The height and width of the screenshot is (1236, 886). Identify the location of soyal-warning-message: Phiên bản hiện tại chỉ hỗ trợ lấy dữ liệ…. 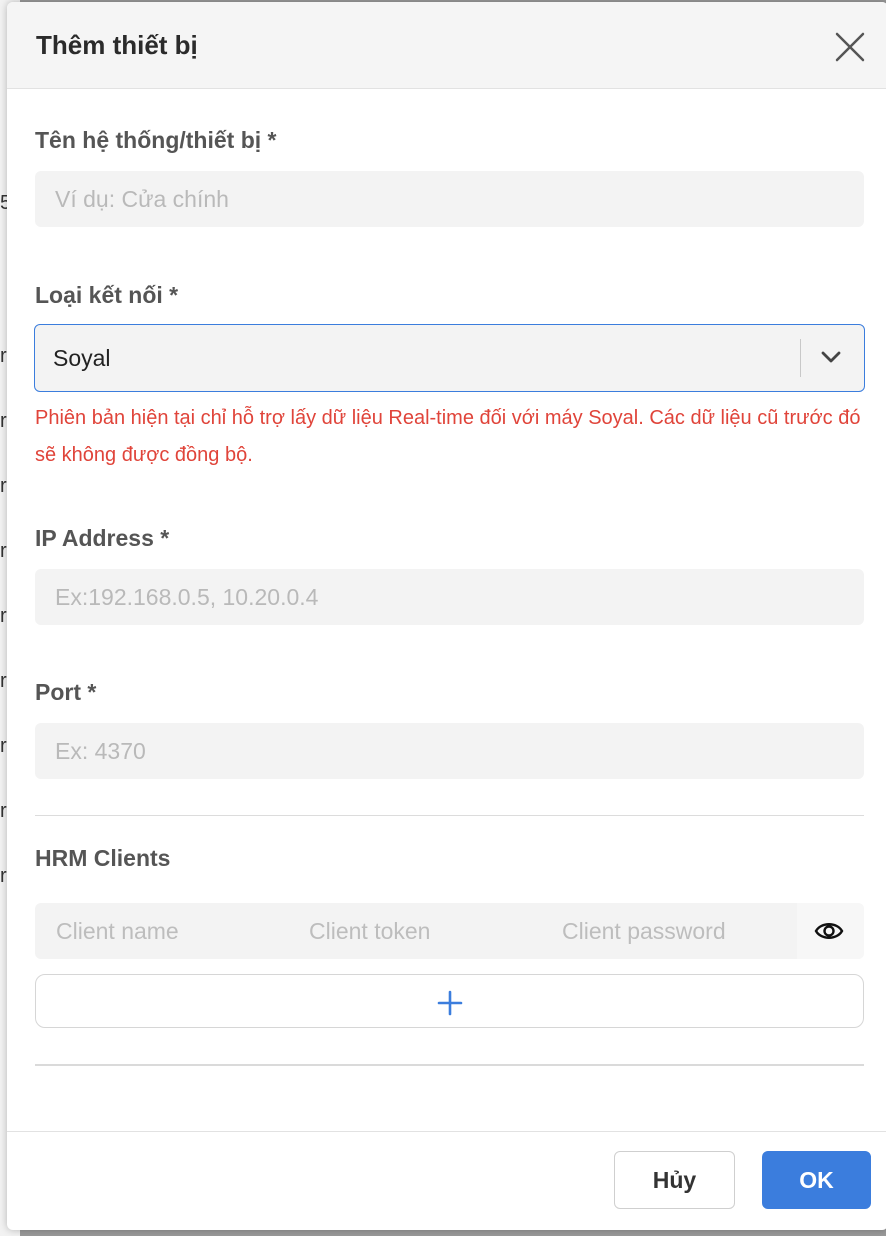
(448, 436).